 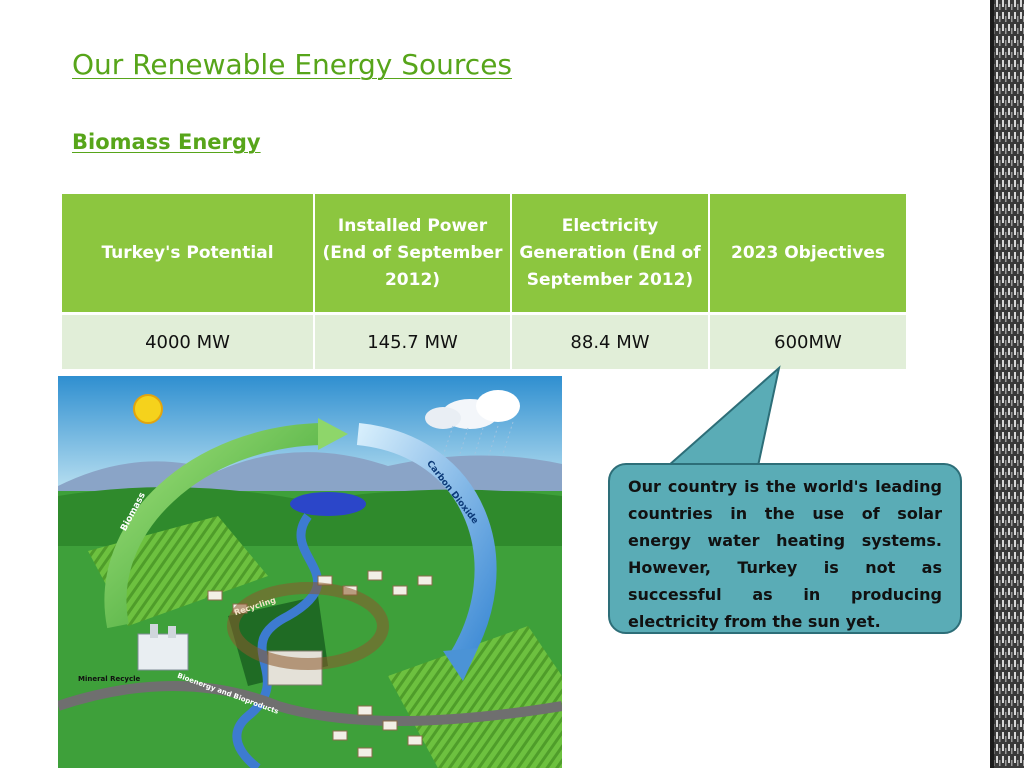 What do you see at coordinates (187, 341) in the screenshot?
I see `table-cell: 4000 MW` at bounding box center [187, 341].